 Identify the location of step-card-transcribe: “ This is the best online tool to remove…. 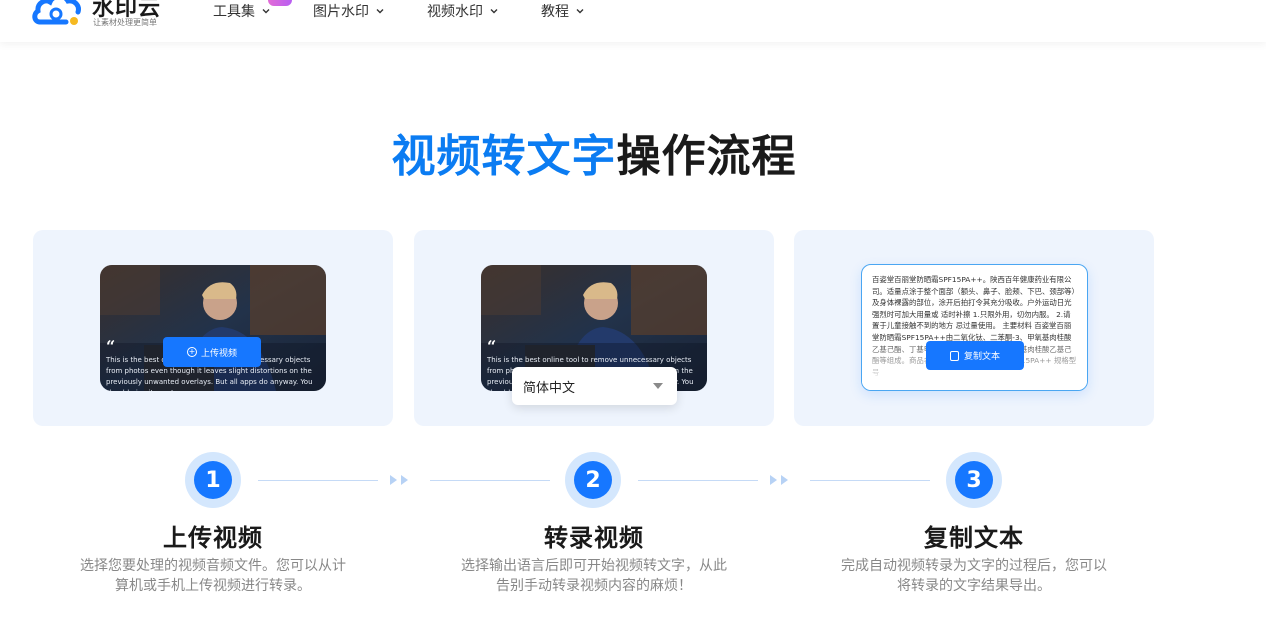
(594, 328).